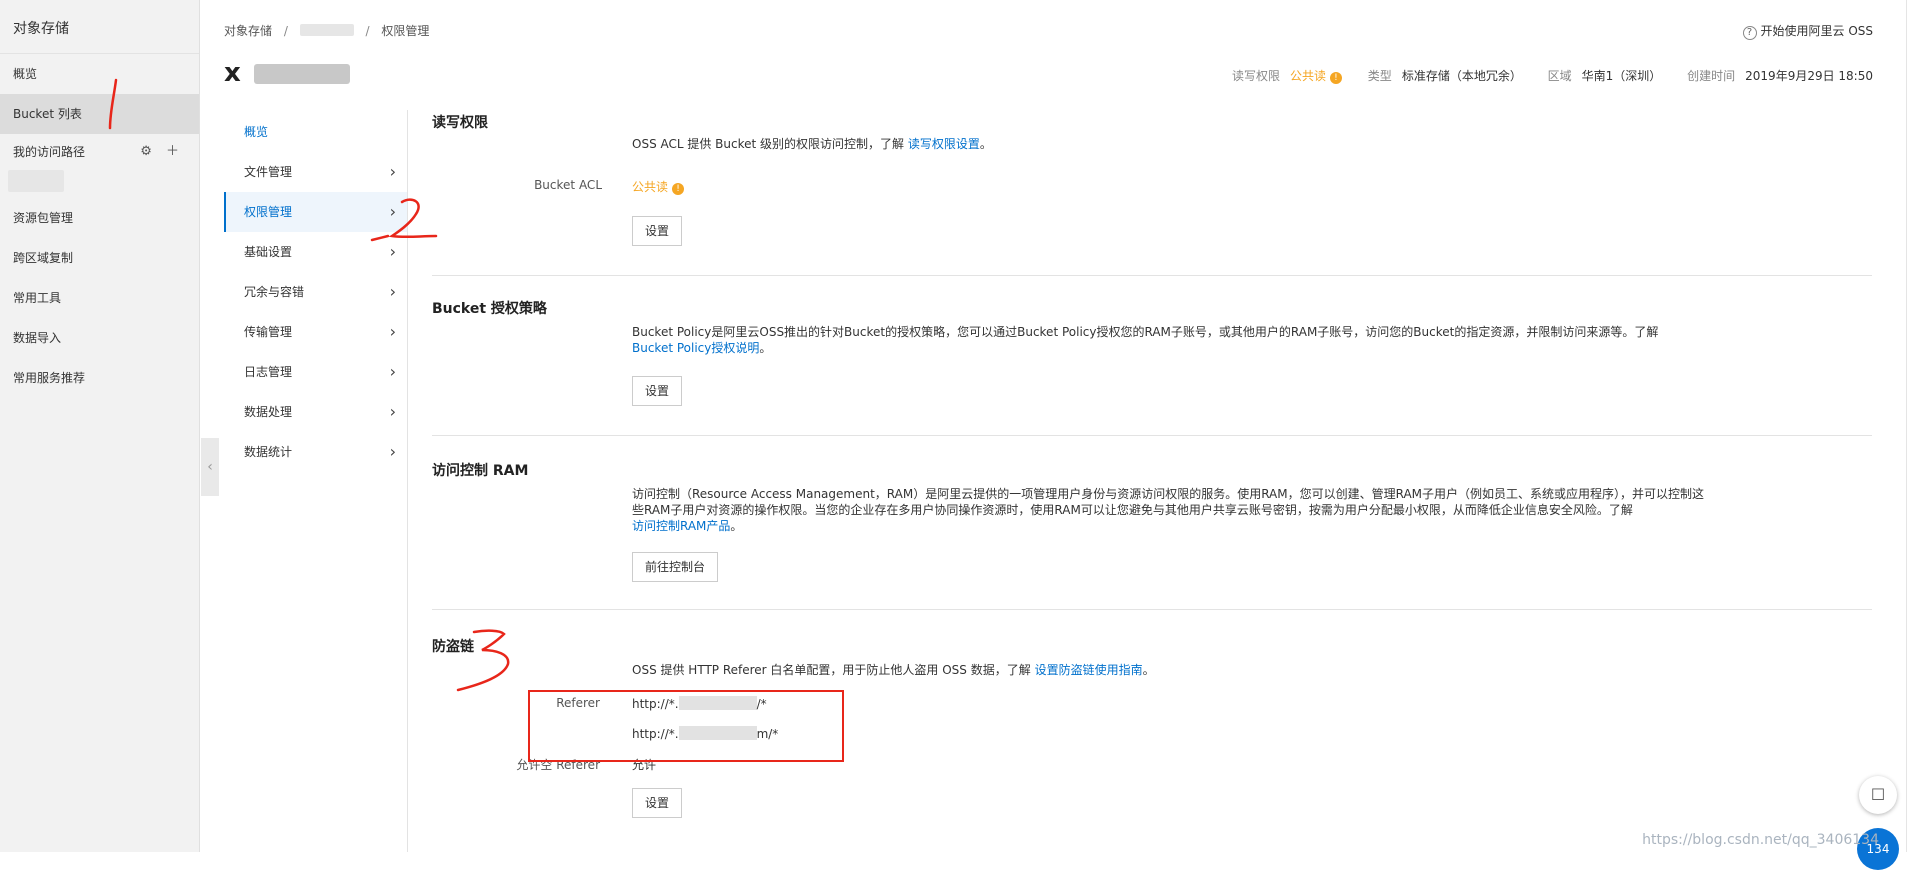 The width and height of the screenshot is (1913, 870). What do you see at coordinates (405, 31) in the screenshot?
I see `breadcrumb-current: 权限管理` at bounding box center [405, 31].